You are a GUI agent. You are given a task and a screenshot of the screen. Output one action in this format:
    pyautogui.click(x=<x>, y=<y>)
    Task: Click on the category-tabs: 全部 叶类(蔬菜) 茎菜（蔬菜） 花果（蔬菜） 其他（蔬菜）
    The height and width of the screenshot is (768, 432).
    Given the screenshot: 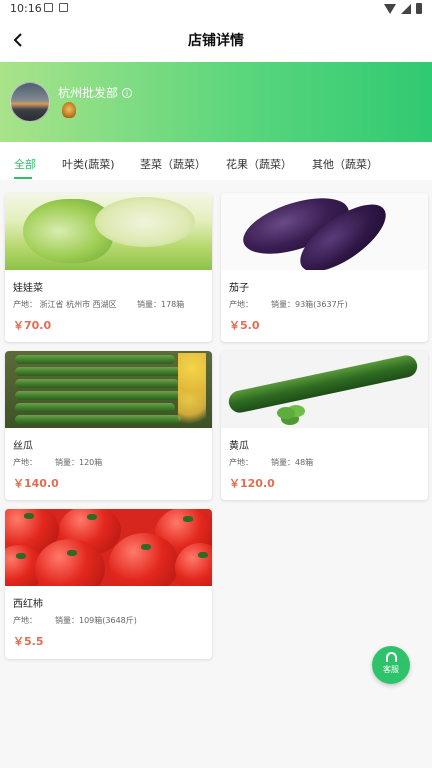 What is the action you would take?
    pyautogui.click(x=216, y=161)
    